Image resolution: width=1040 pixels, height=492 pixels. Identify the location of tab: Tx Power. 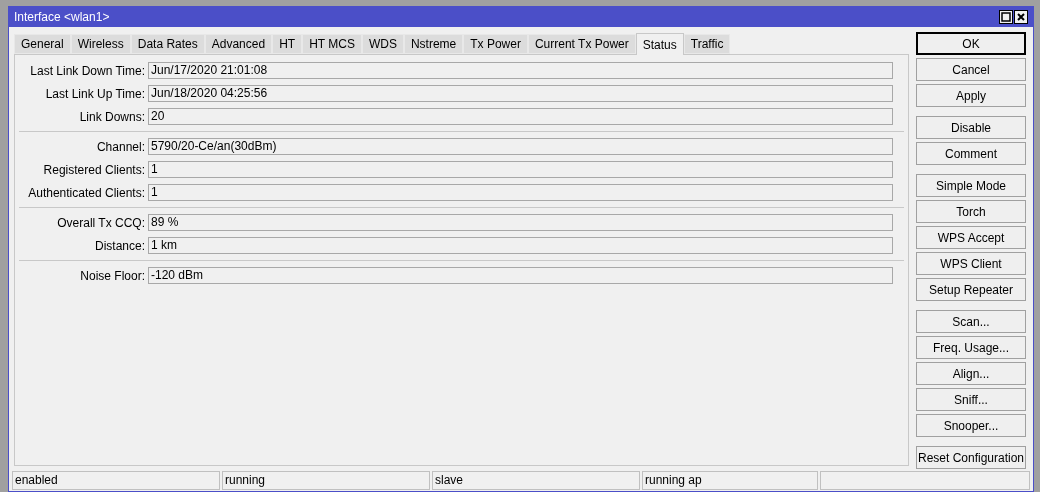
(495, 44).